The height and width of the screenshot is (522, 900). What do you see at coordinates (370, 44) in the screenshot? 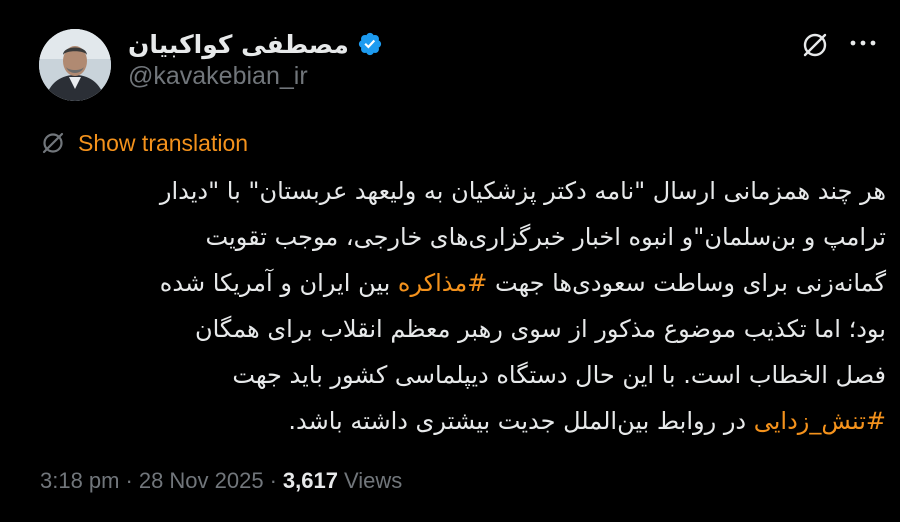
I see `verified-badge-icon` at bounding box center [370, 44].